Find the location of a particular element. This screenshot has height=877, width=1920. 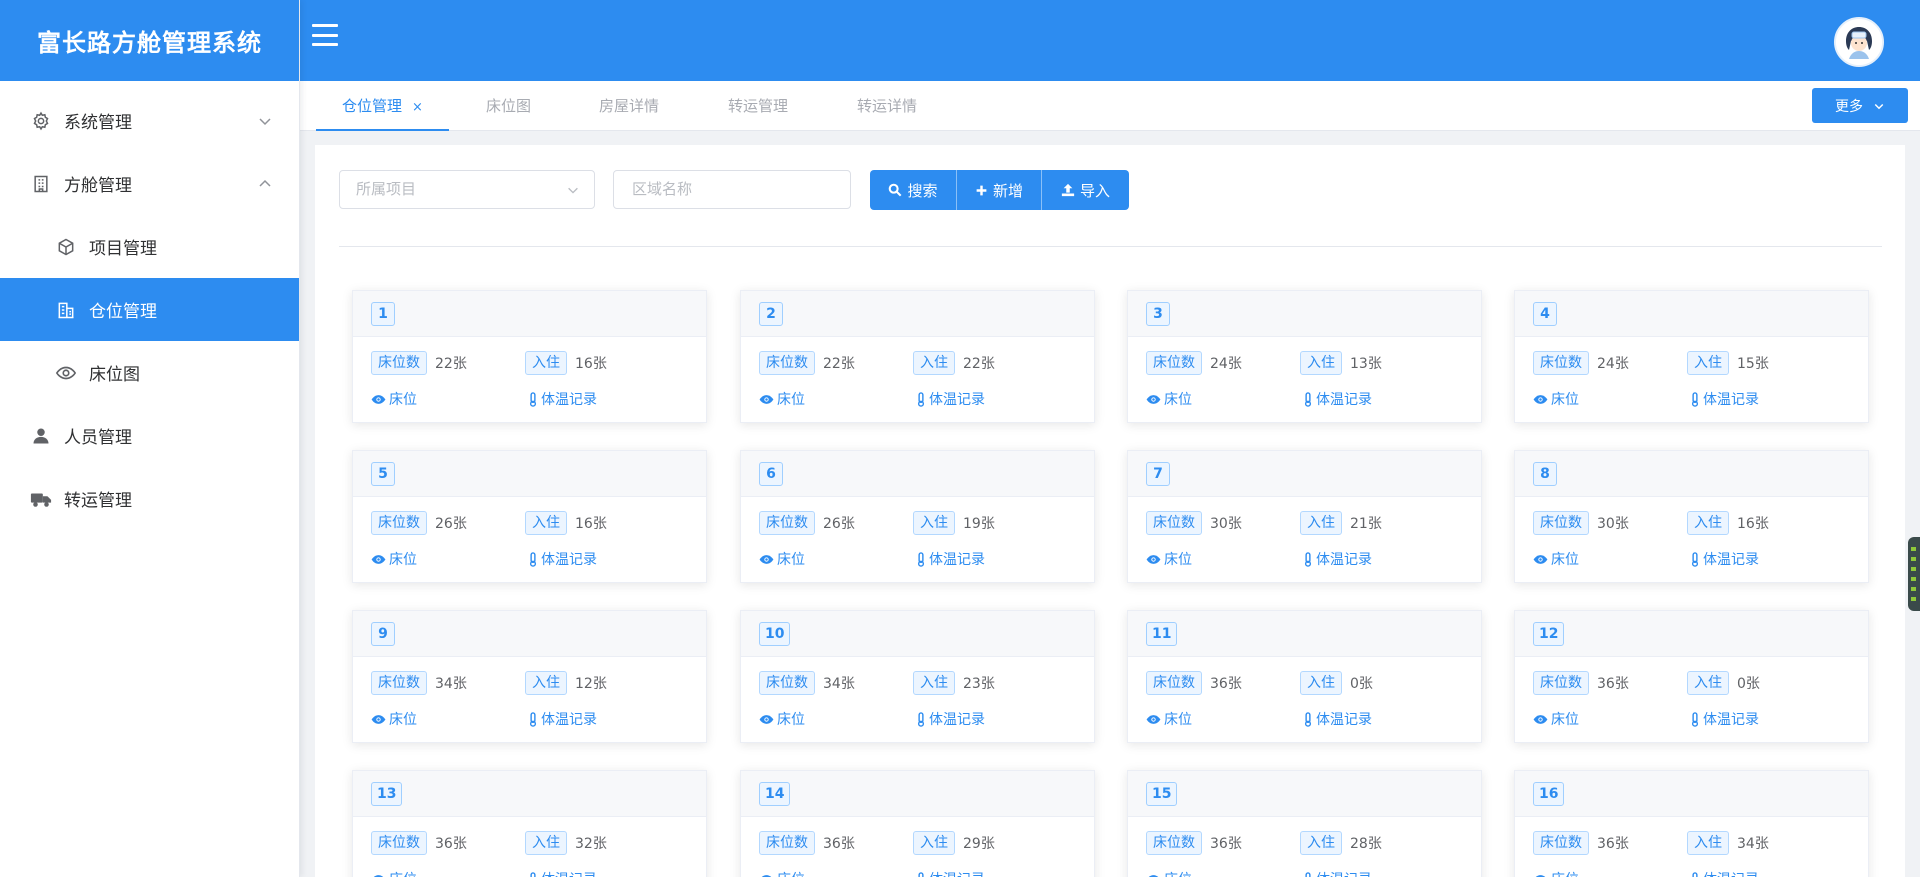

temperature-link-label: 体温记录 is located at coordinates (1731, 873).